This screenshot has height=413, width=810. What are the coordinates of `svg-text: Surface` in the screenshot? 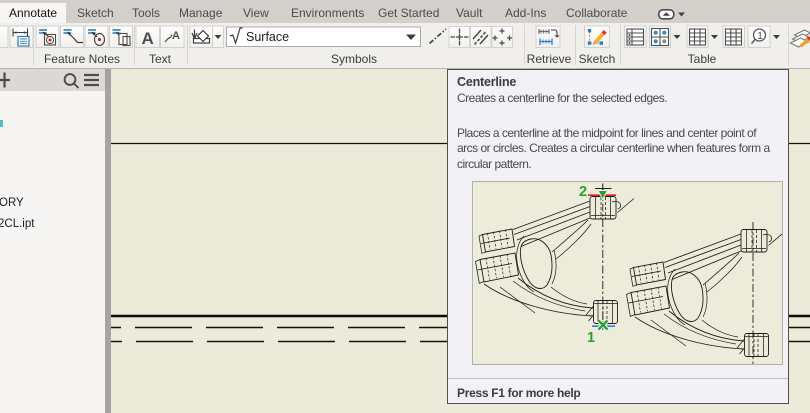 It's located at (267, 37).